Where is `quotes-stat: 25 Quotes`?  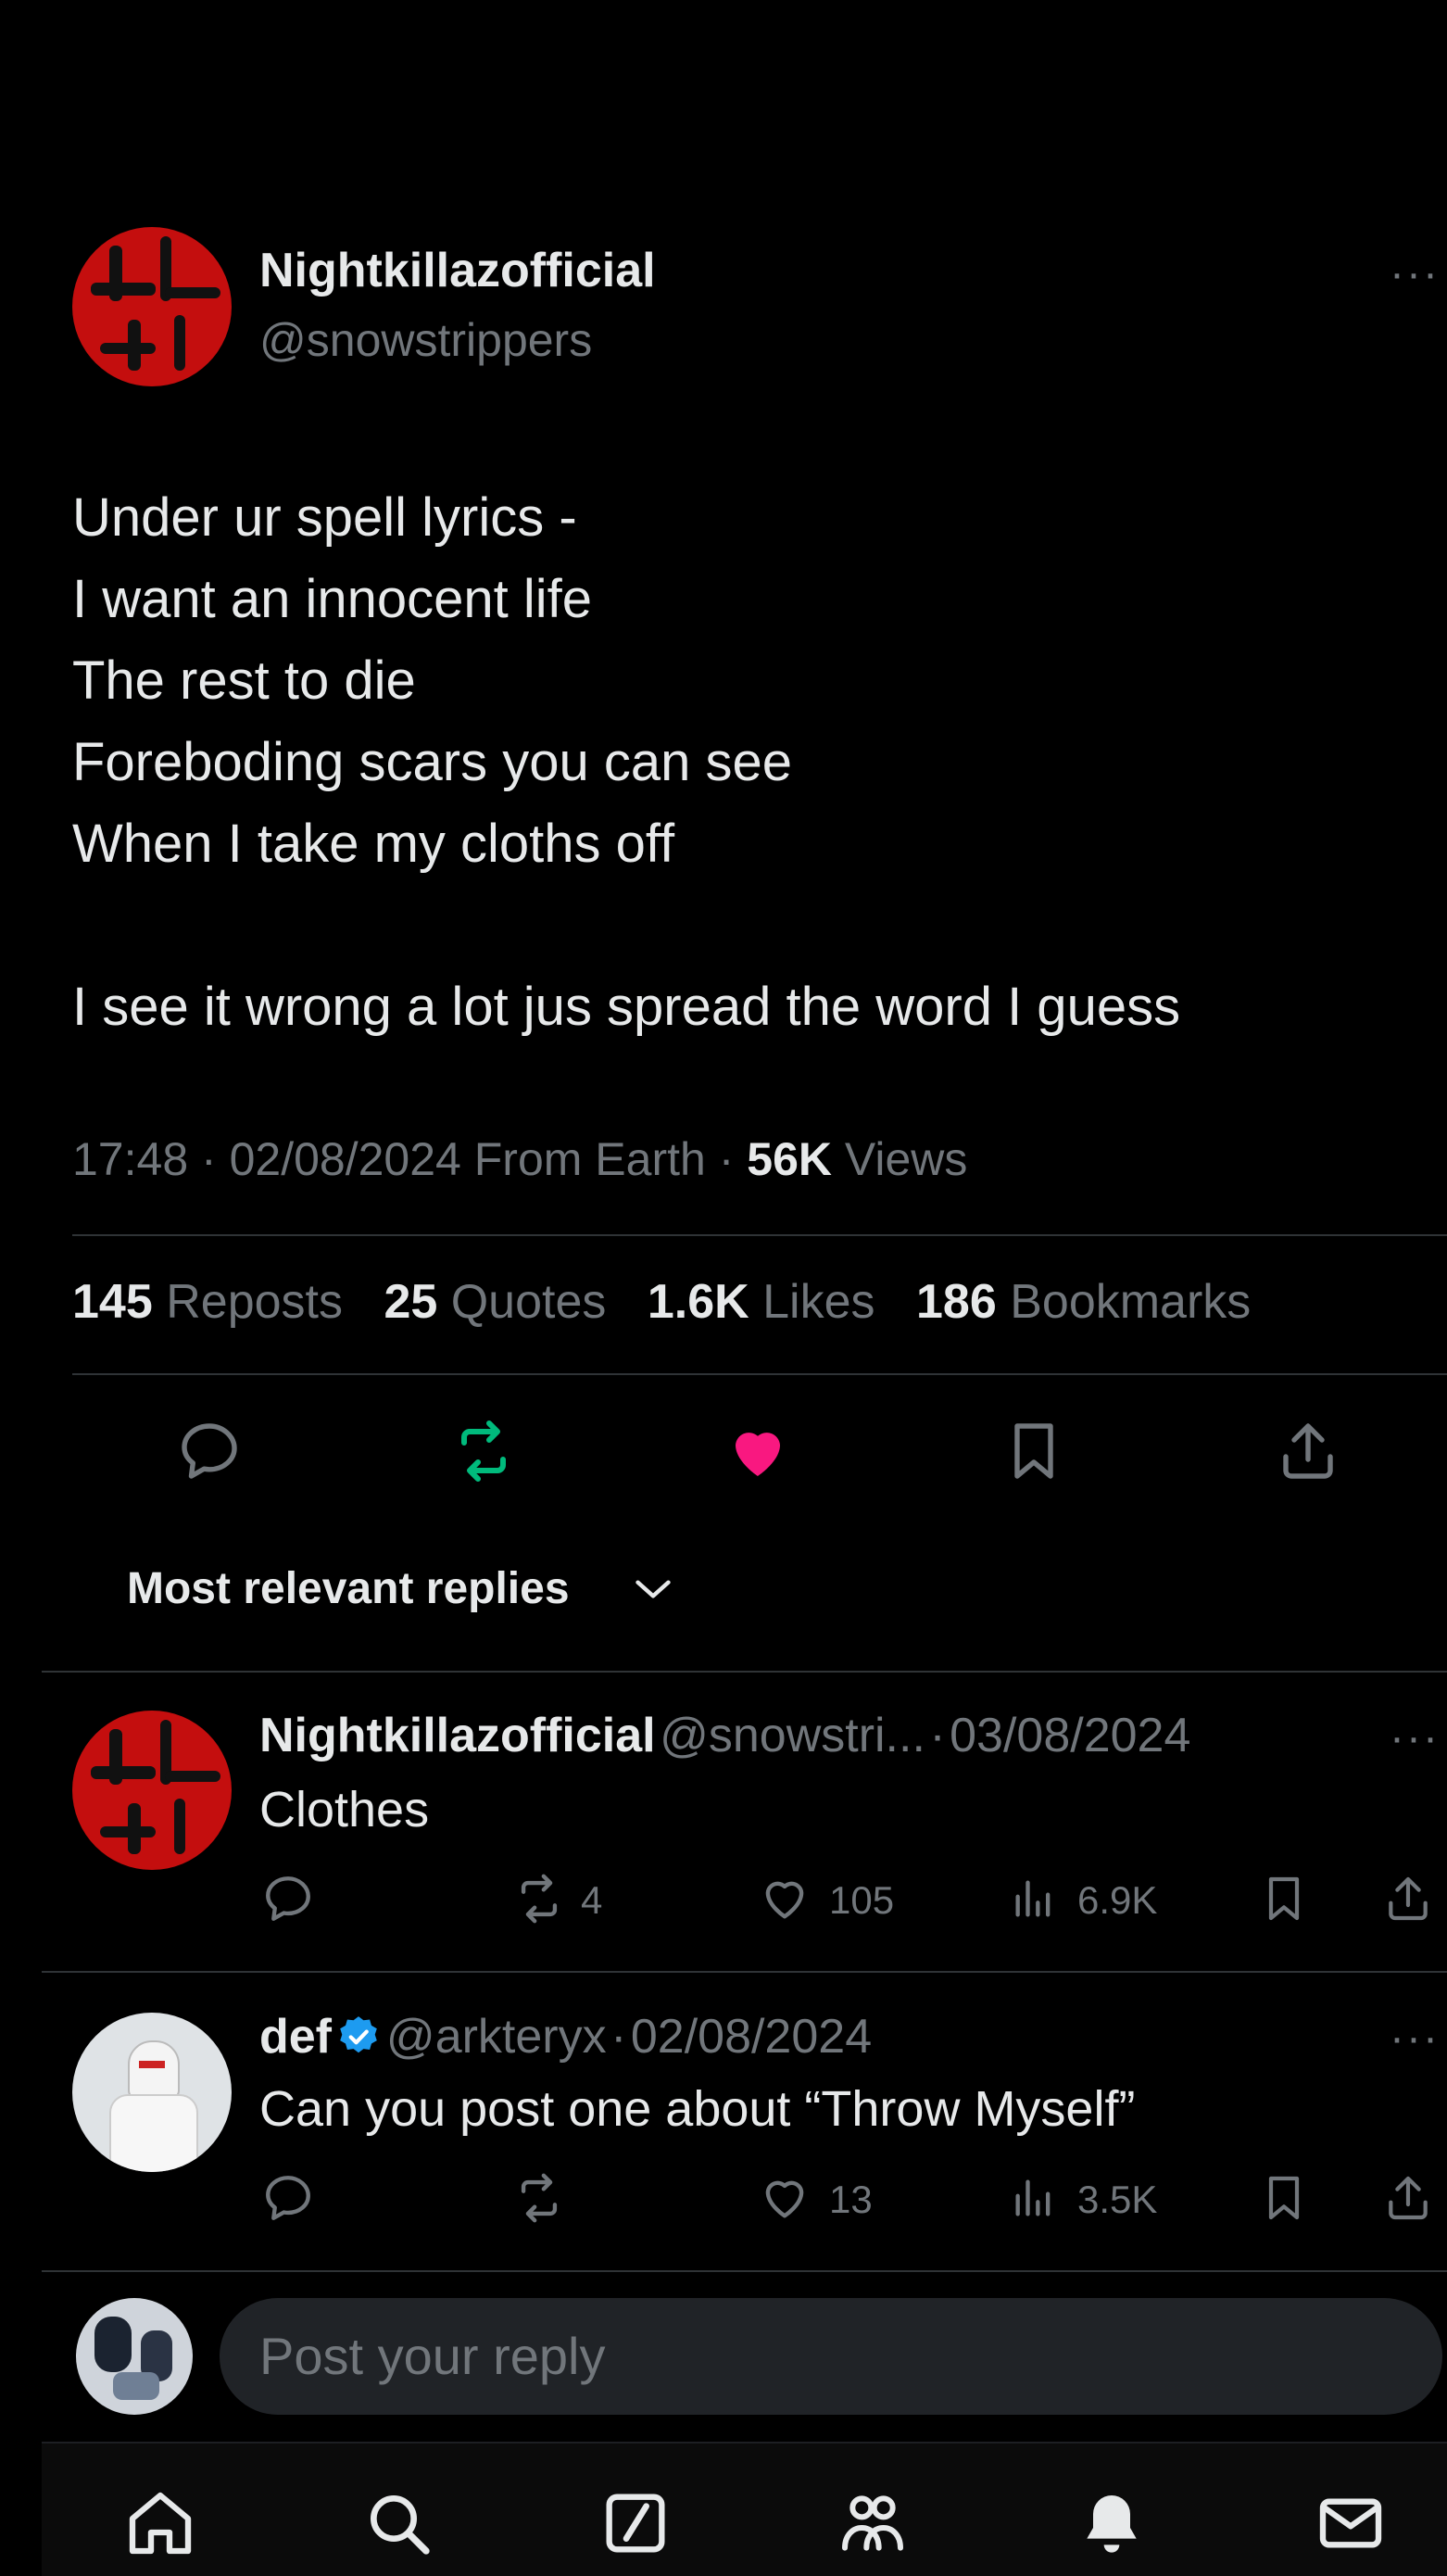 quotes-stat: 25 Quotes is located at coordinates (495, 1302).